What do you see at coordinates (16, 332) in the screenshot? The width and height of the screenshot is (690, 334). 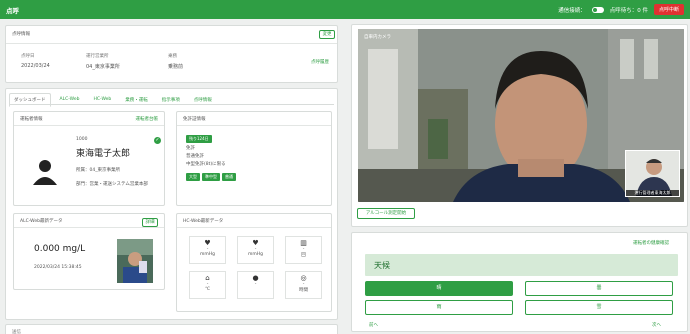 I see `bottom-label: 送信` at bounding box center [16, 332].